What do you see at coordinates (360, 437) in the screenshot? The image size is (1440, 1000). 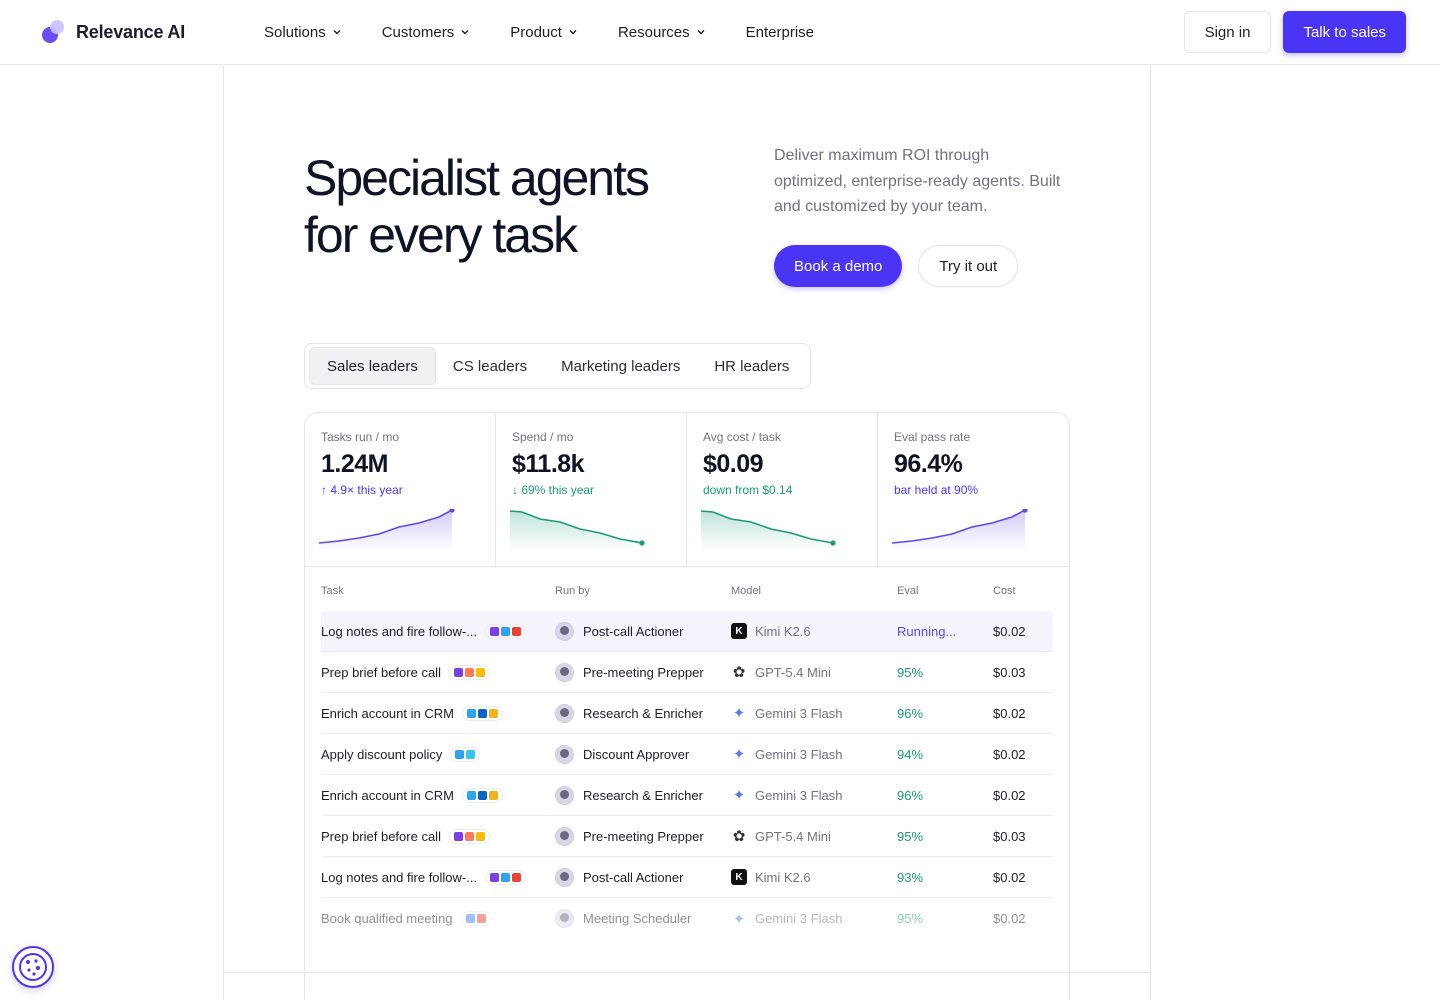 I see `kpi-label: Tasks run / mo` at bounding box center [360, 437].